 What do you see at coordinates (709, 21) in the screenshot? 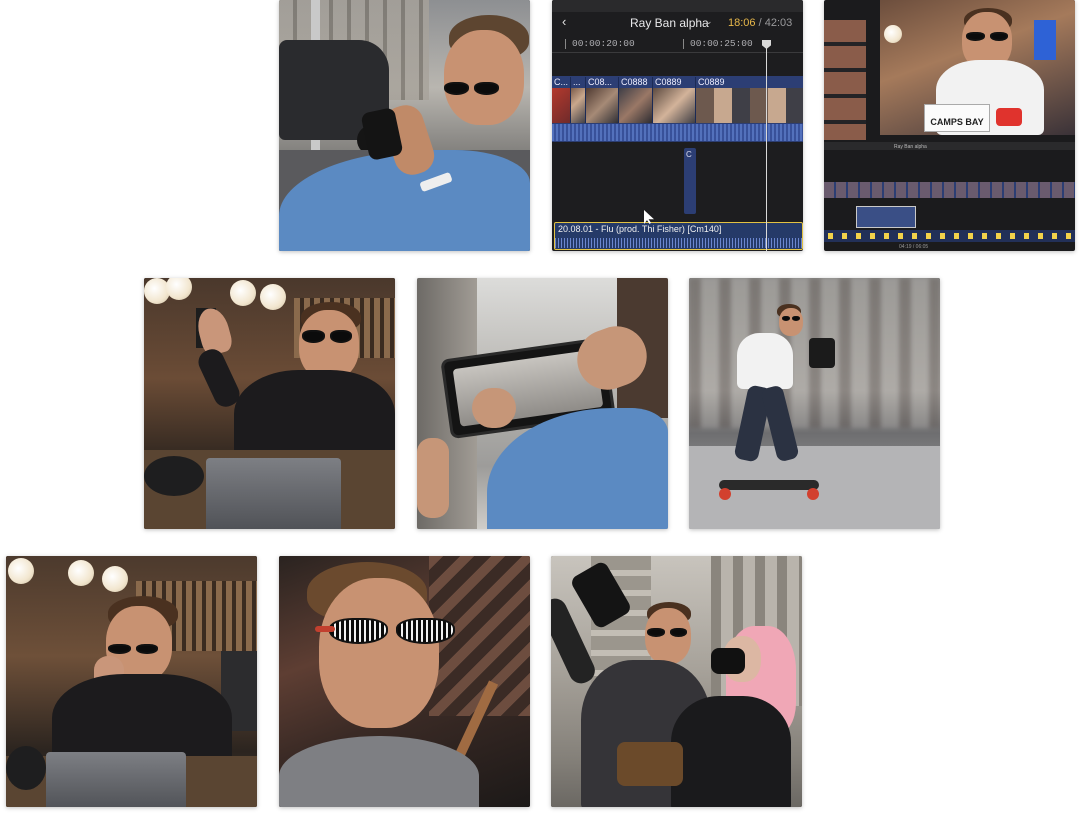
I see `chevron-down-icon: ⌄` at bounding box center [709, 21].